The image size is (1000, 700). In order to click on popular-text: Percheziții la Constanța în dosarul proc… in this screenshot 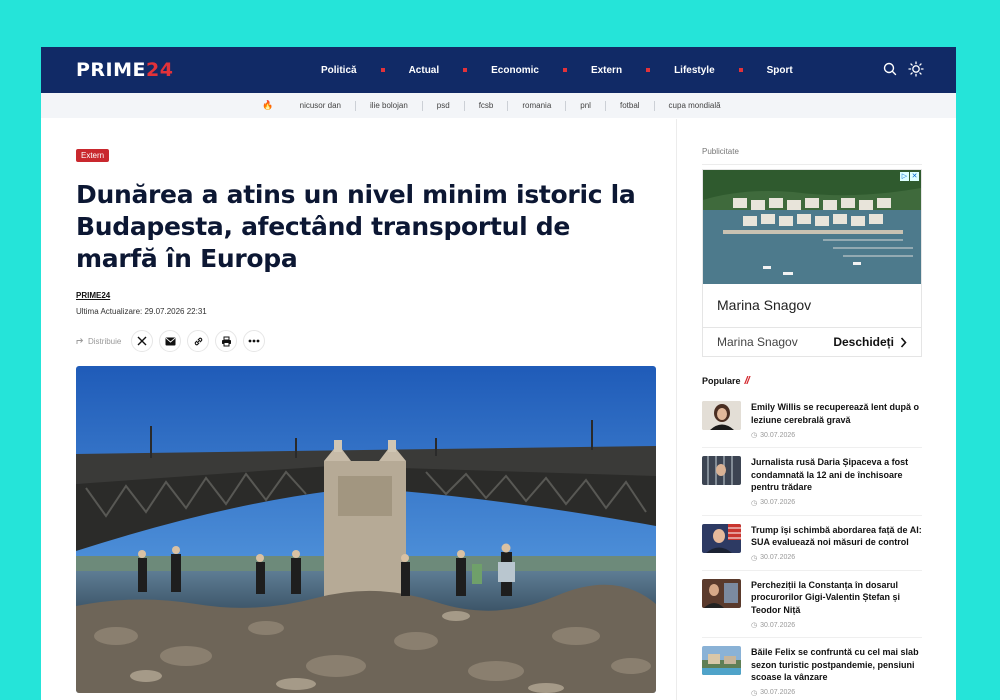, I will do `click(836, 604)`.